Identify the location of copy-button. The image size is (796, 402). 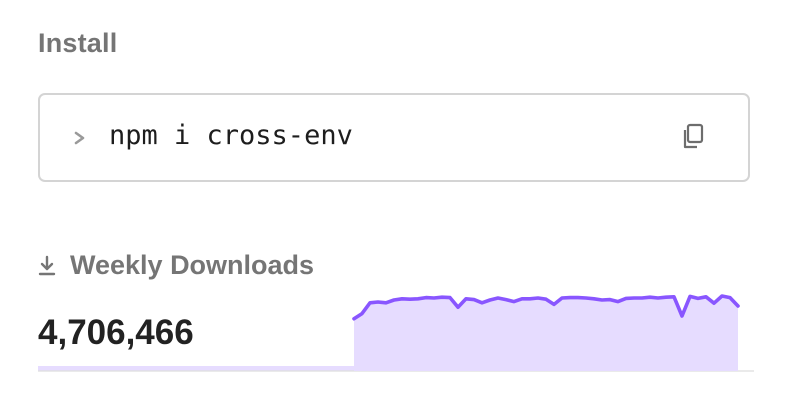
(693, 137).